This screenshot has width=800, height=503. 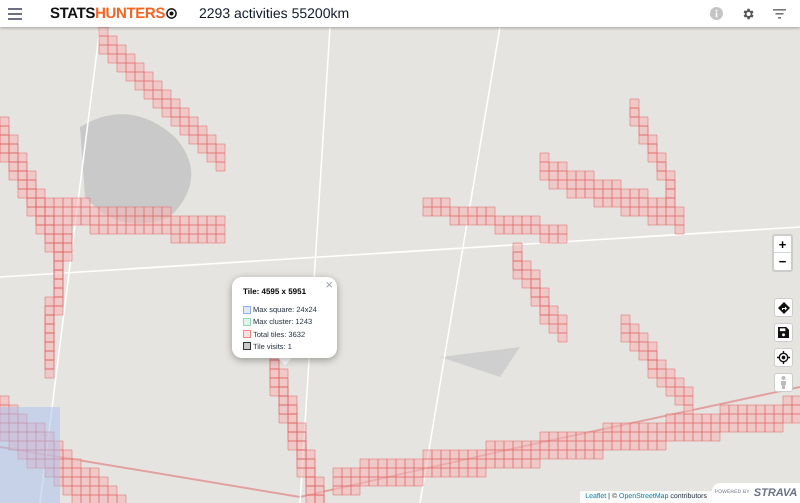 I want to click on save-button, so click(x=783, y=332).